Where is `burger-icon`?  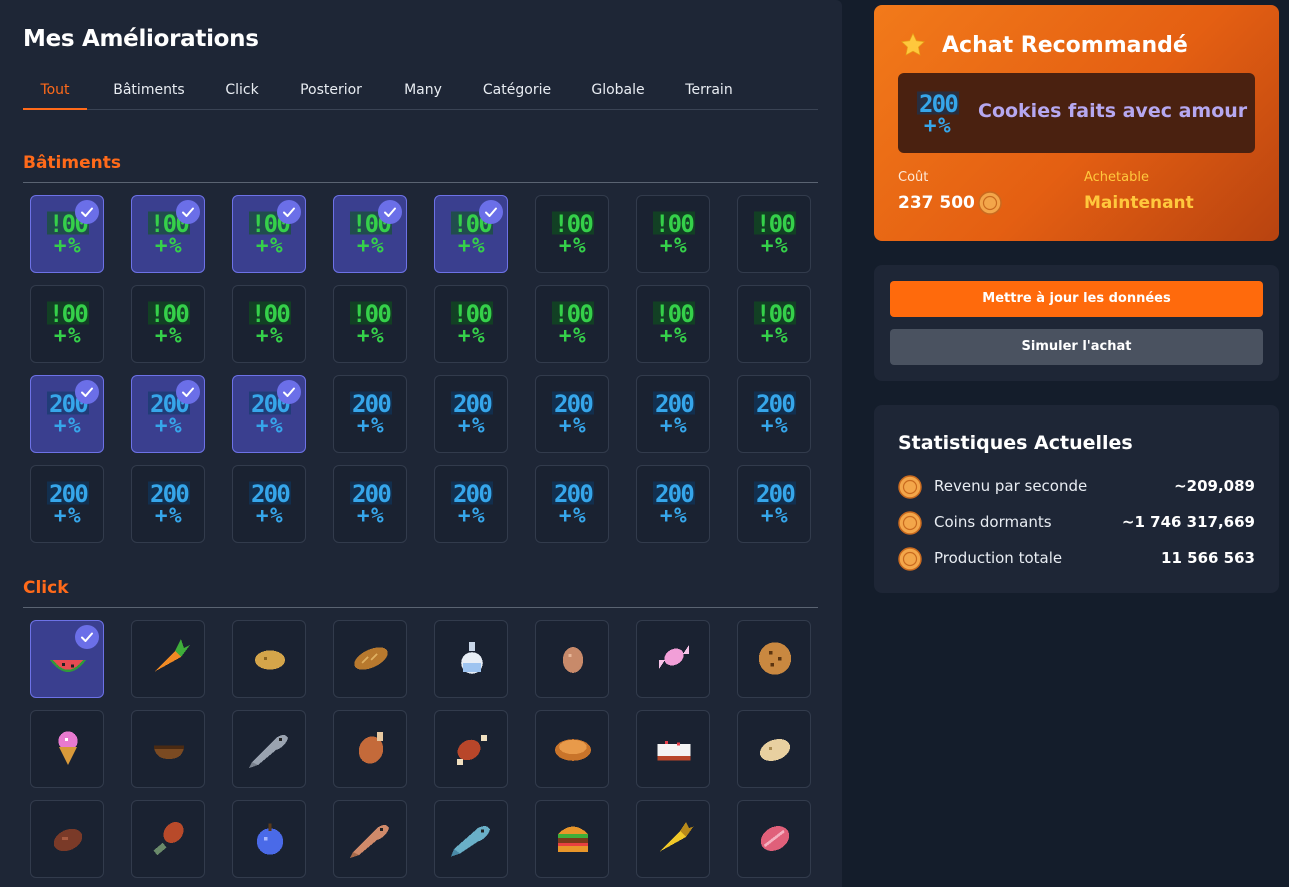 burger-icon is located at coordinates (573, 839).